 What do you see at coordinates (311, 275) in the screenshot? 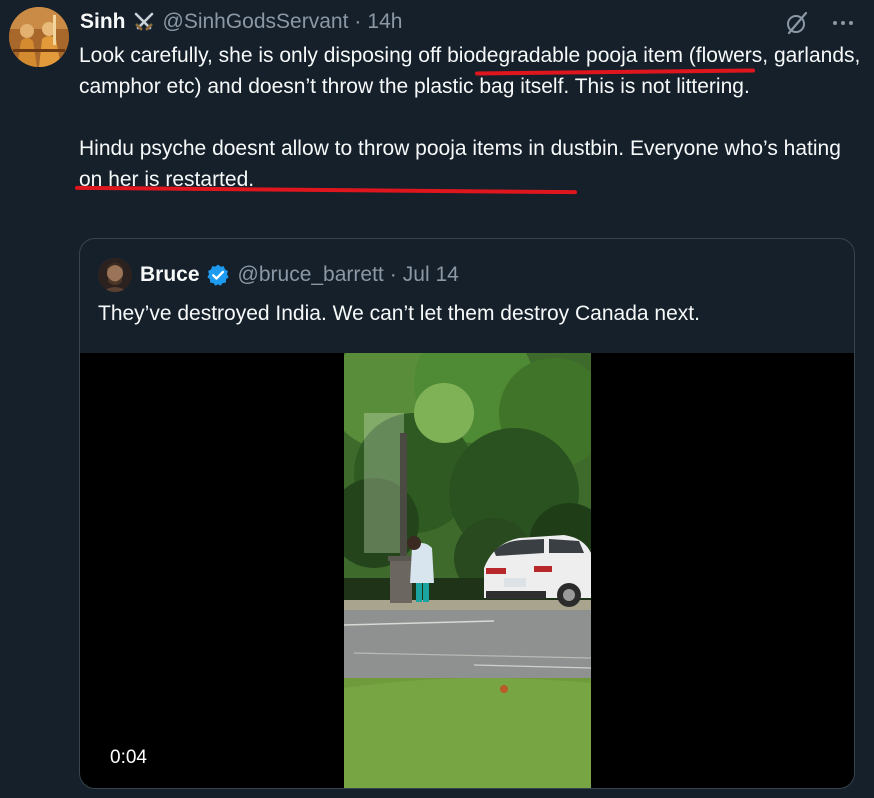
I see `quoted-author-handle: @bruce_barrett` at bounding box center [311, 275].